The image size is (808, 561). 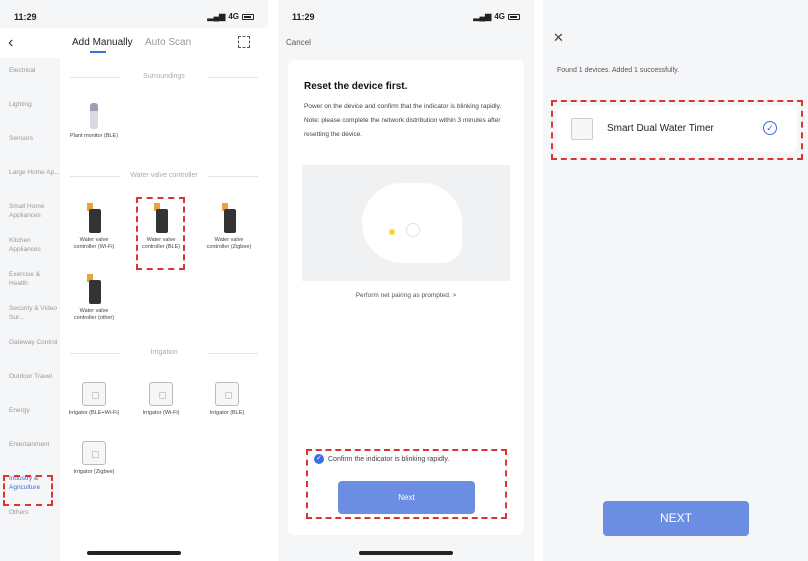 What do you see at coordinates (30, 109) in the screenshot?
I see `sidebar-item: Lighting` at bounding box center [30, 109].